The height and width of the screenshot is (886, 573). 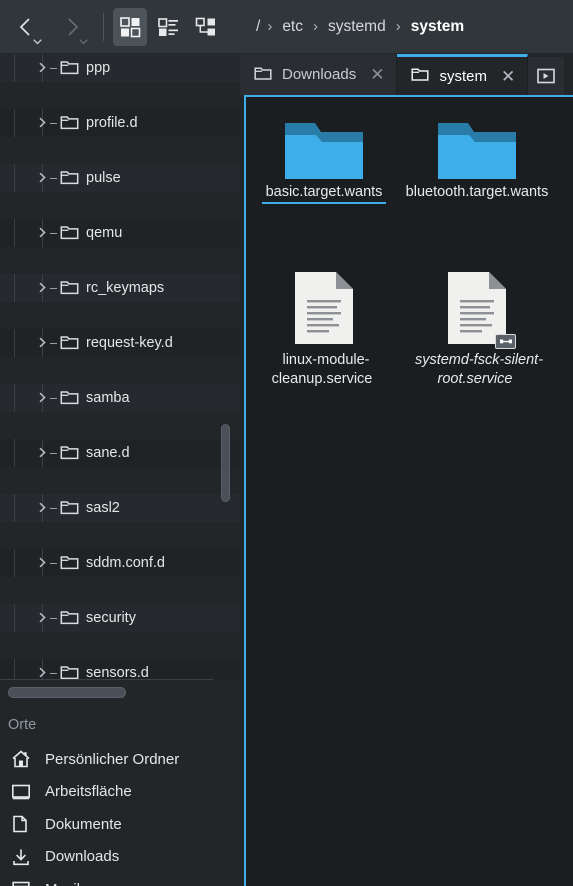 I want to click on file-item-label: linux-module-cleanup.service, so click(x=324, y=369).